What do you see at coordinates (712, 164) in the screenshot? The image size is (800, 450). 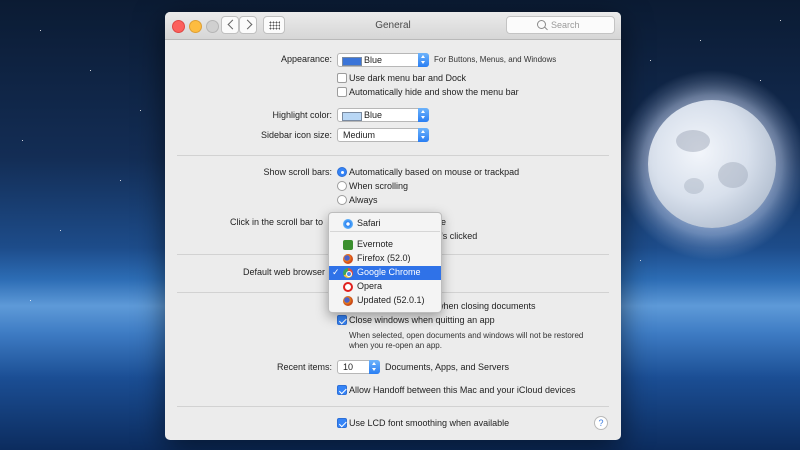 I see `moon-image` at bounding box center [712, 164].